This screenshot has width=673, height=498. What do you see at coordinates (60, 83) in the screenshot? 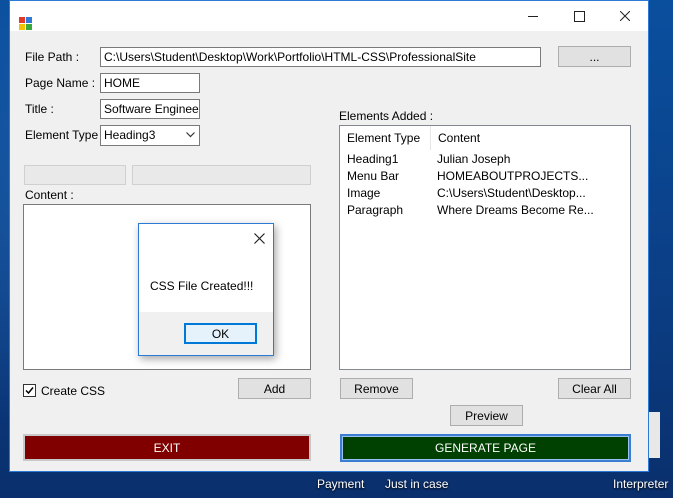
I see `page-name-label: Page Name :` at bounding box center [60, 83].